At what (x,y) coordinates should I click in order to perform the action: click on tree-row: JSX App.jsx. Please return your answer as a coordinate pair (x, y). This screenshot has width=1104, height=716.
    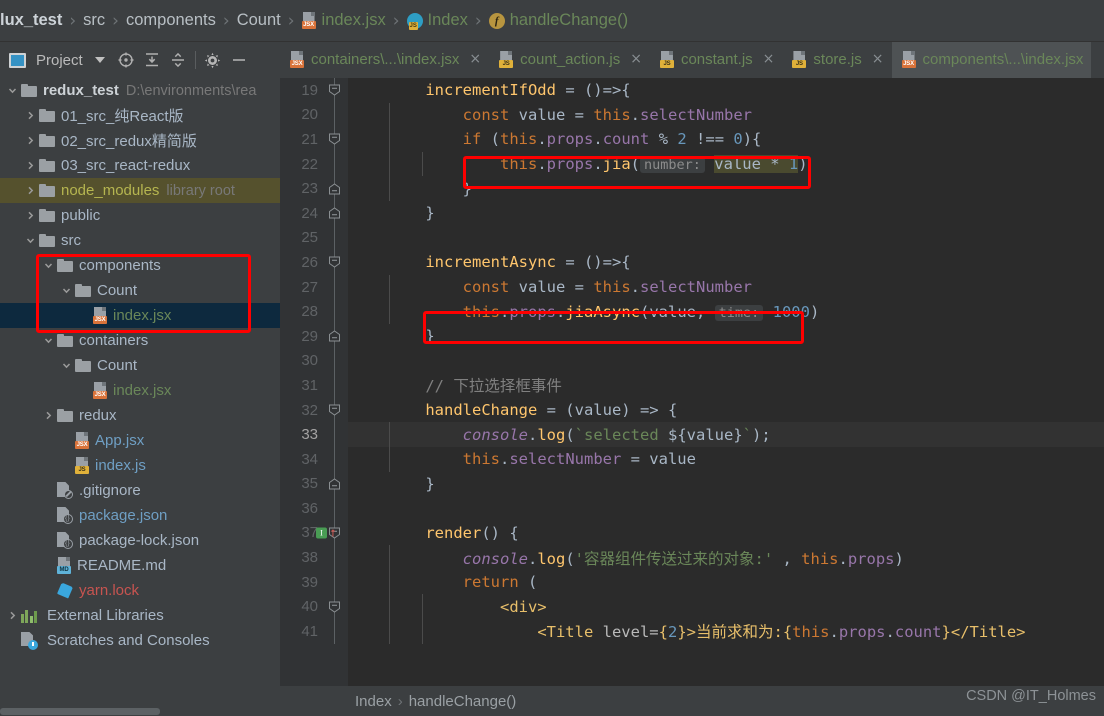
    Looking at the image, I should click on (140, 440).